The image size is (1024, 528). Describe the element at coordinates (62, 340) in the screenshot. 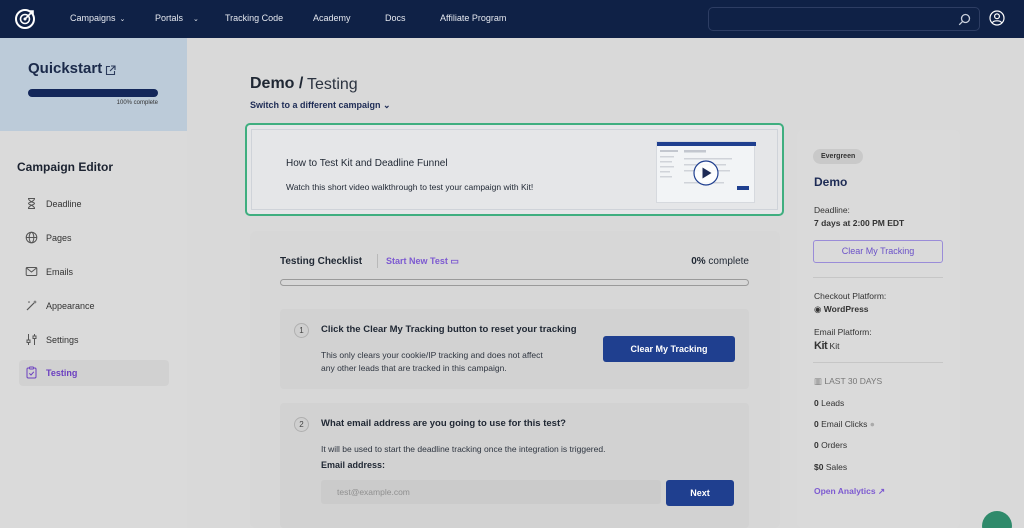

I see `sidebar-item-label: Settings` at that location.